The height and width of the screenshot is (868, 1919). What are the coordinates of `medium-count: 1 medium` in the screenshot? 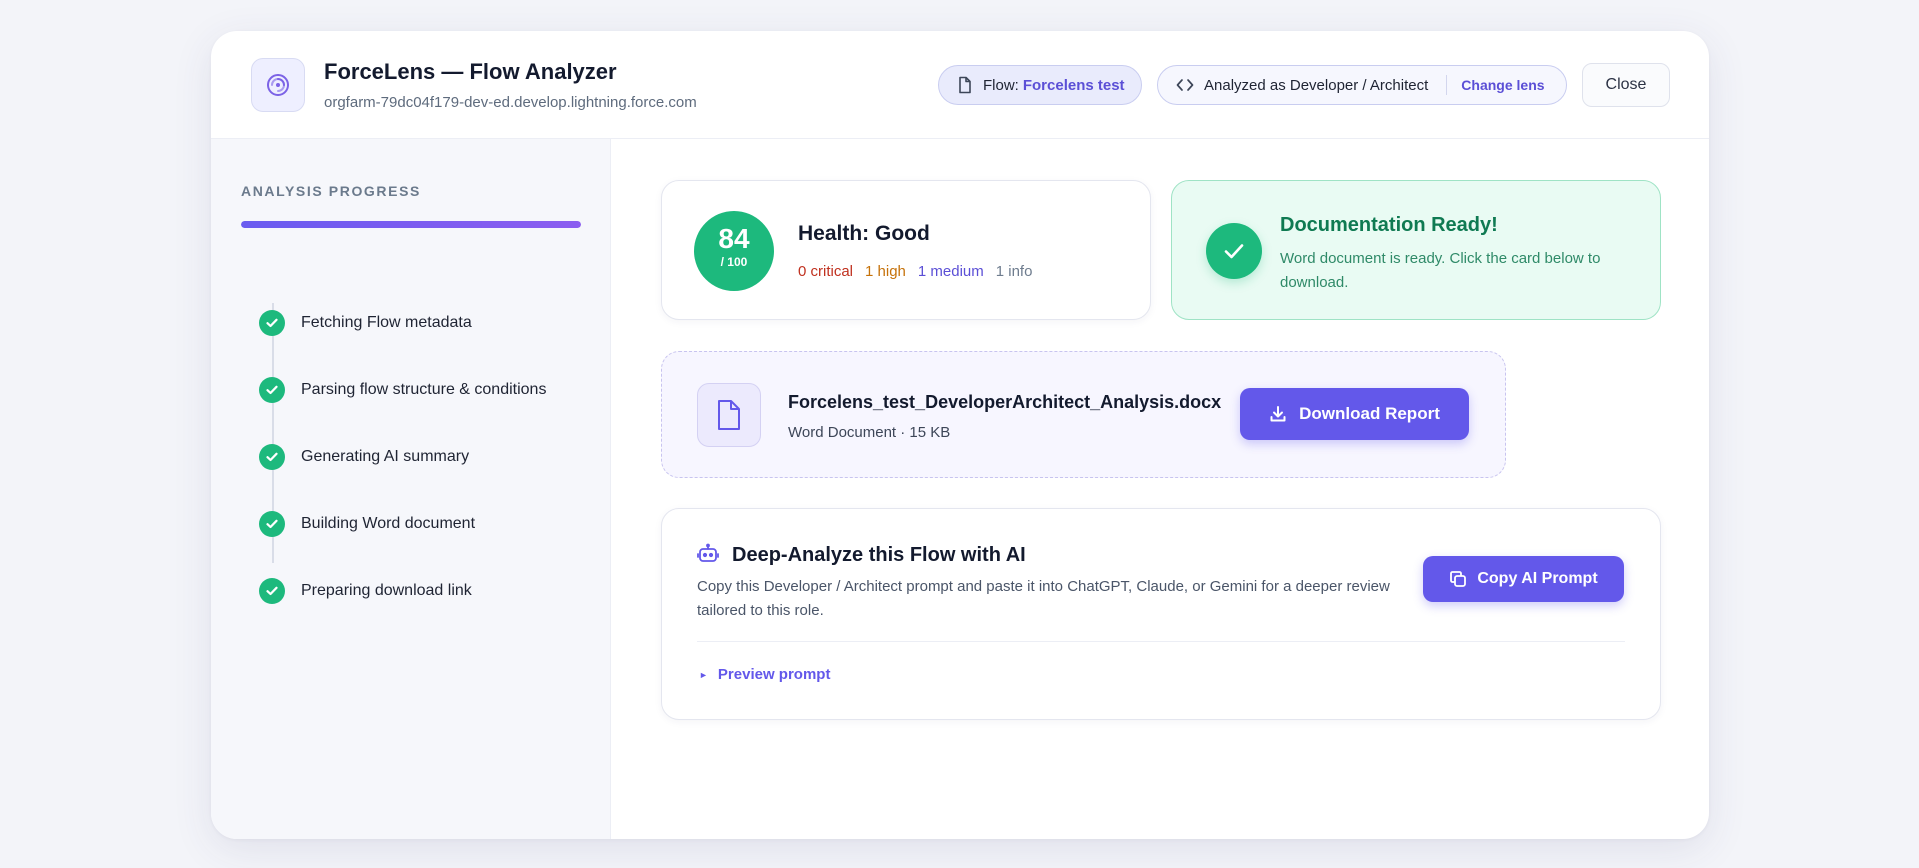 It's located at (950, 271).